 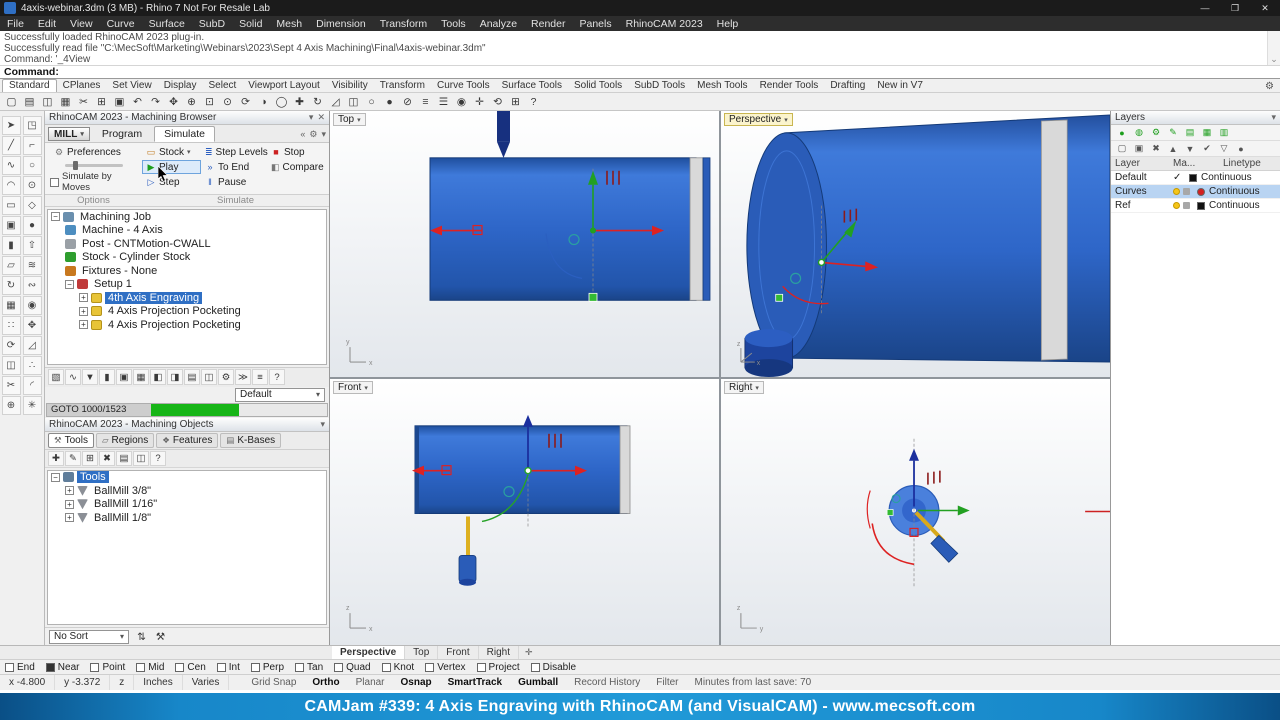 I want to click on tree-item-machining-job: − Machining Job, so click(x=187, y=217).